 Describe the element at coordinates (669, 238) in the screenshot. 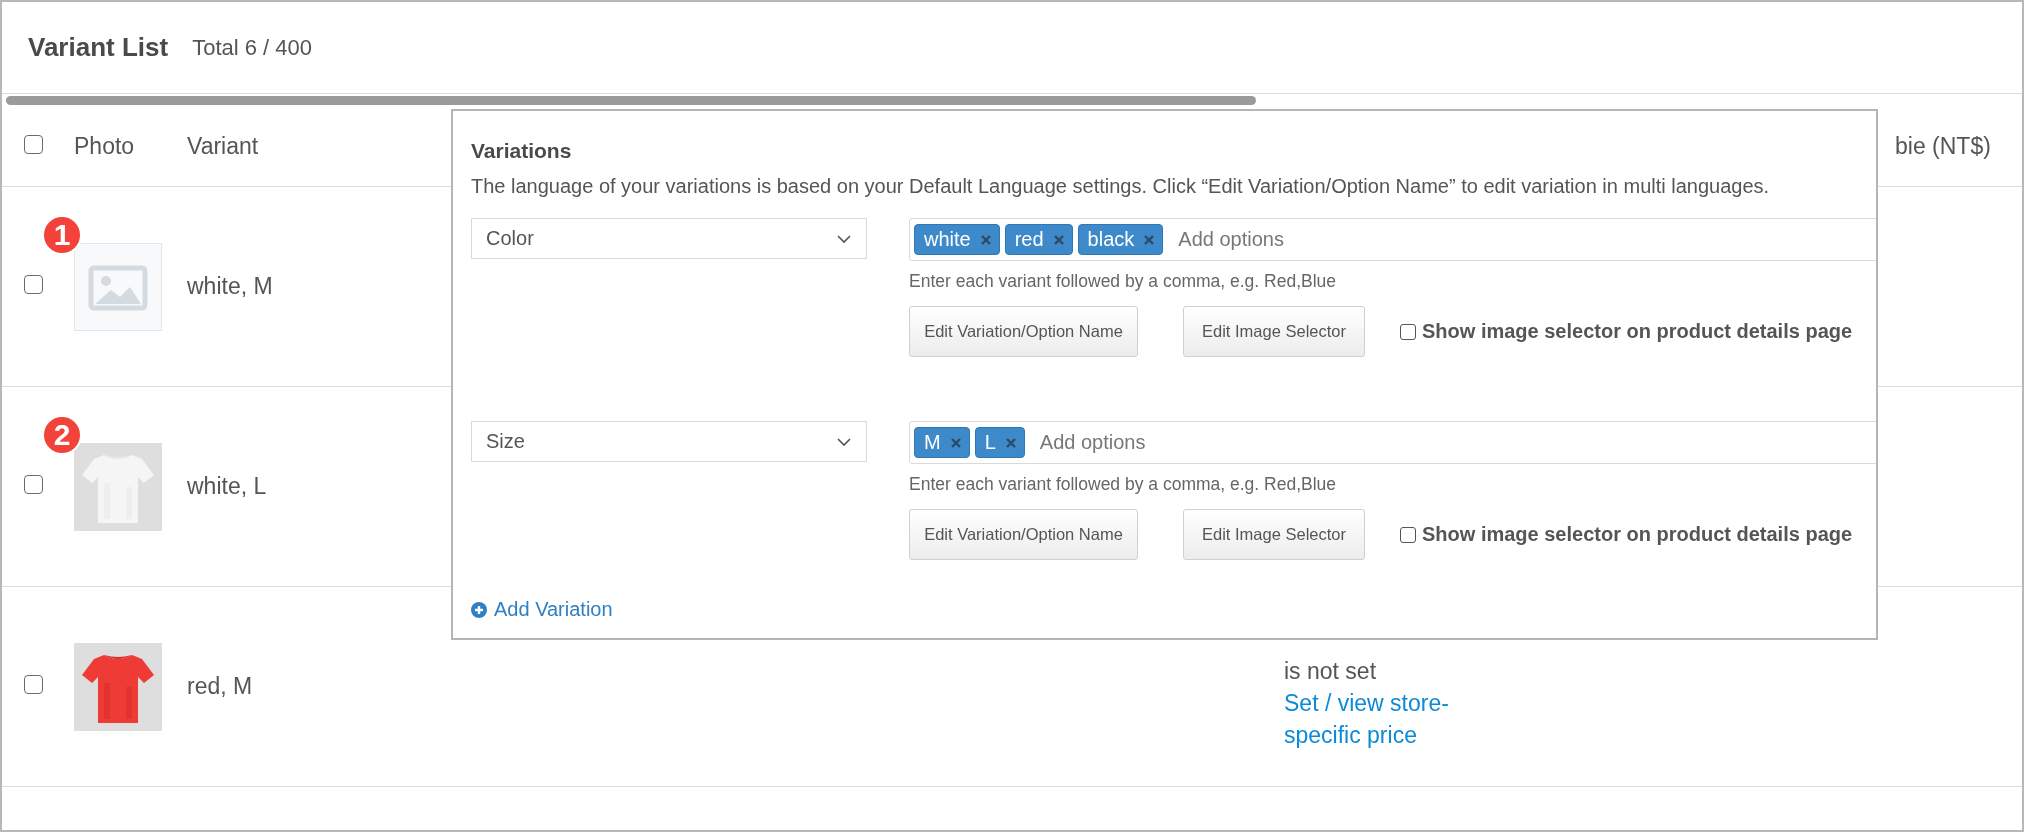

I see `variation-select: Color` at that location.